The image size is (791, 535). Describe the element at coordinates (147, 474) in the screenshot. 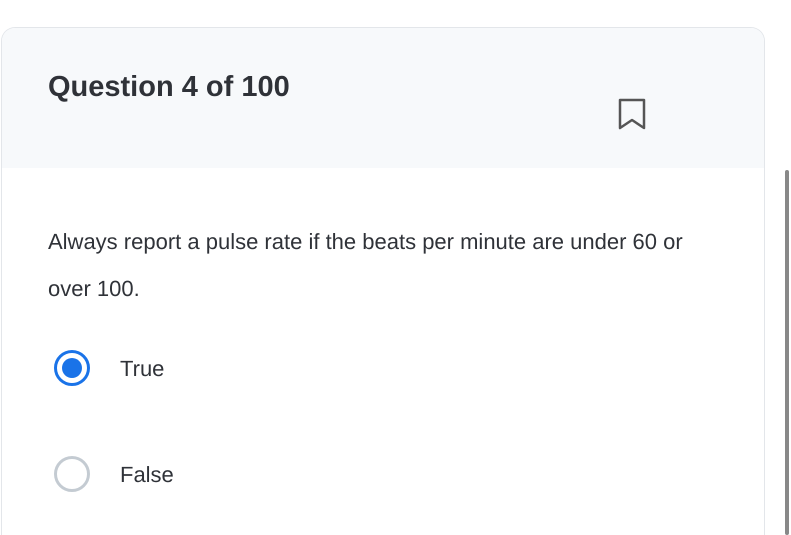

I see `option-label: False` at that location.